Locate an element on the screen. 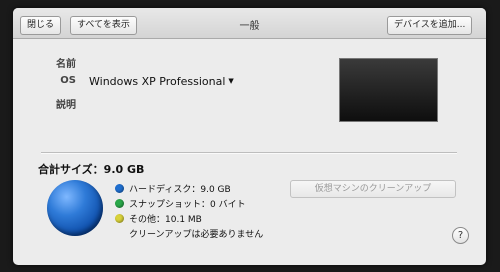  cleanup-vm-button: 仮想マシンのクリーンアップ is located at coordinates (373, 189).